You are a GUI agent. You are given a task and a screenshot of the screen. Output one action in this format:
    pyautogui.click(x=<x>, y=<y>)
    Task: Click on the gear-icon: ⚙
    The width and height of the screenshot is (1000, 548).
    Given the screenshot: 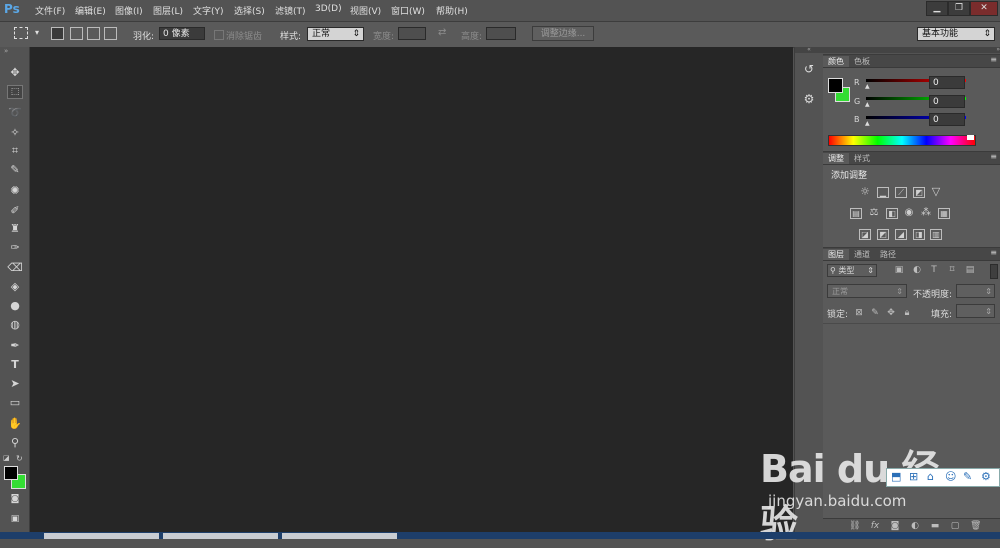 What is the action you would take?
    pyautogui.click(x=986, y=476)
    